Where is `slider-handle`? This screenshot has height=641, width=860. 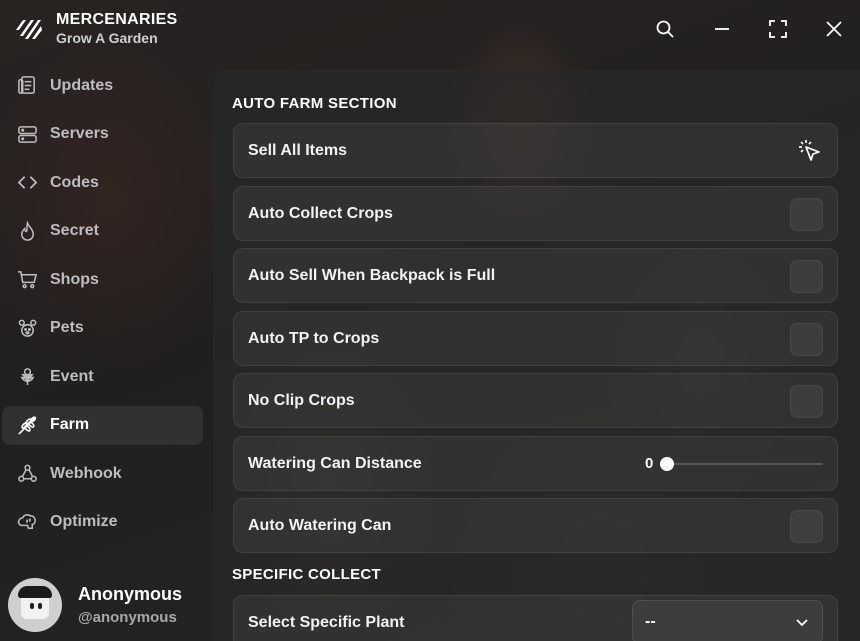
slider-handle is located at coordinates (667, 464).